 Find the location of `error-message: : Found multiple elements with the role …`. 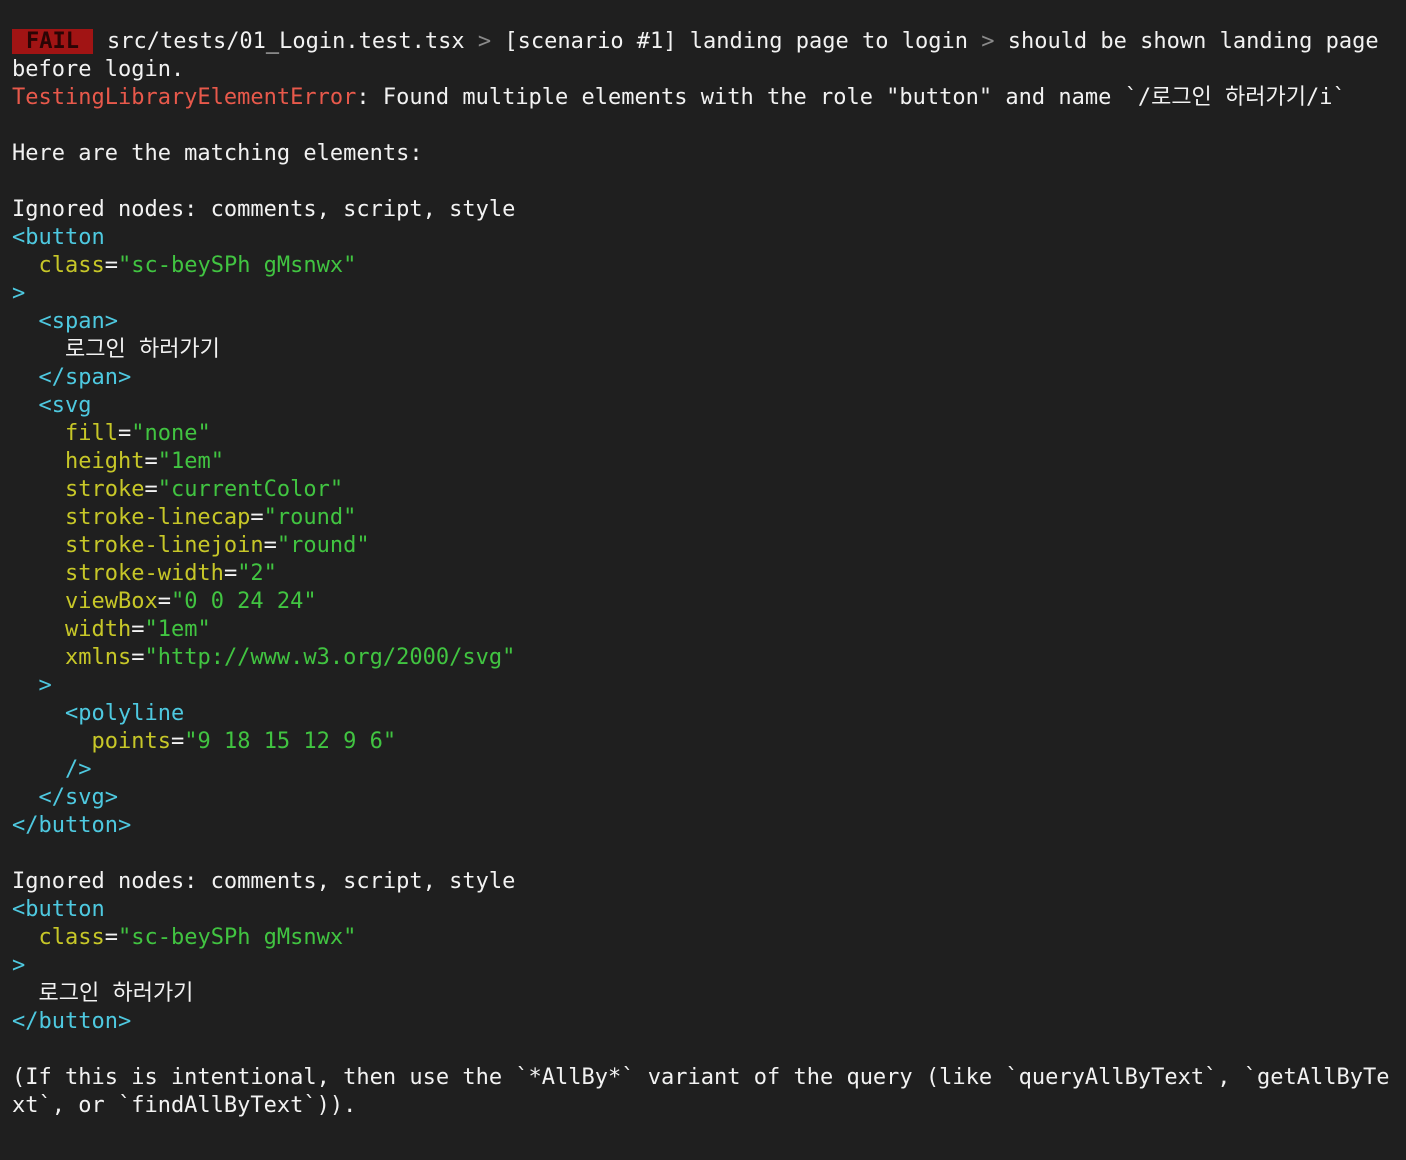

error-message: : Found multiple elements with the role … is located at coordinates (851, 97).